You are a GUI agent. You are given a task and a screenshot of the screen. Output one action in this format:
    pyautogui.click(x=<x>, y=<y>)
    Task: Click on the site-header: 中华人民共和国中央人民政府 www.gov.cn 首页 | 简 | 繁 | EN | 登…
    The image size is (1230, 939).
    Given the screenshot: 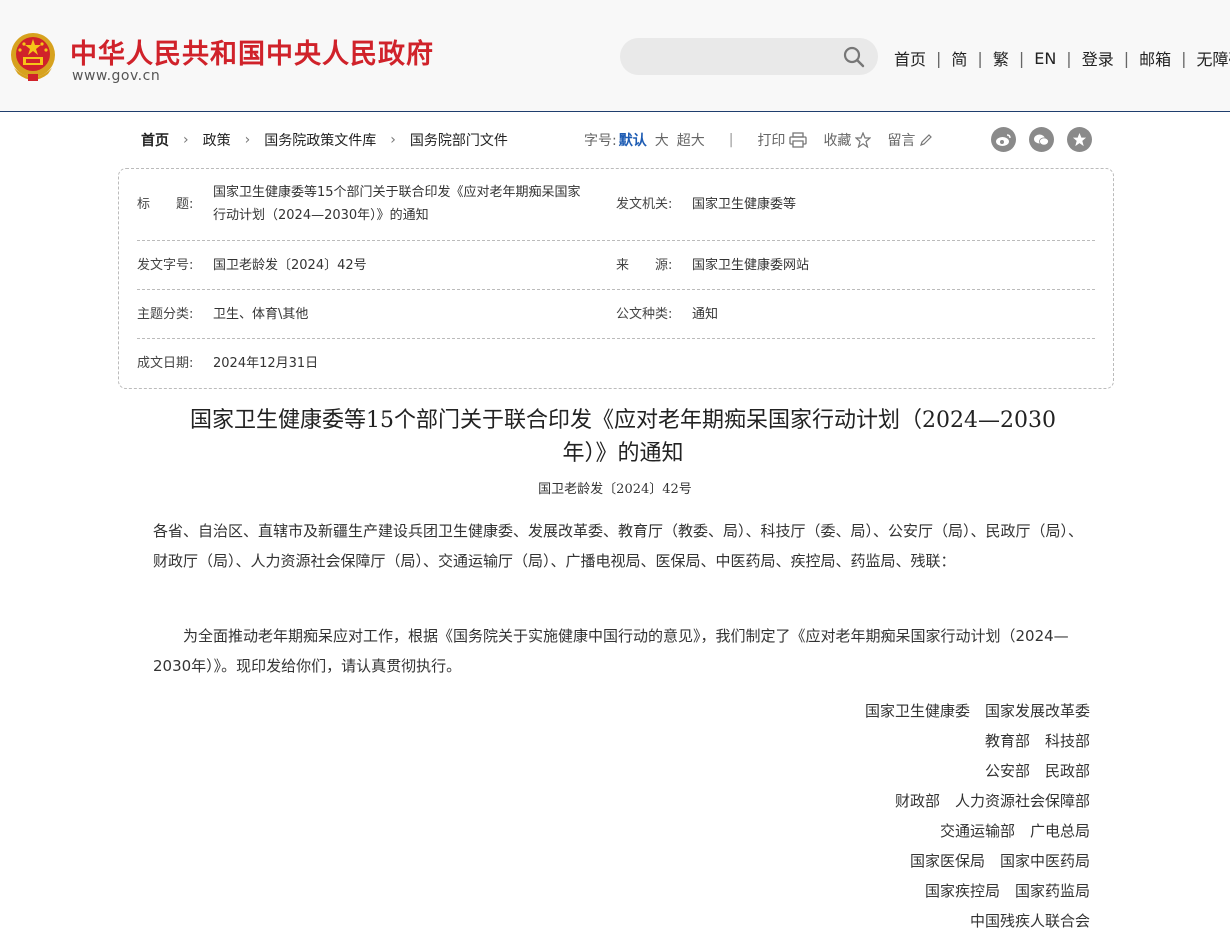 What is the action you would take?
    pyautogui.click(x=615, y=56)
    